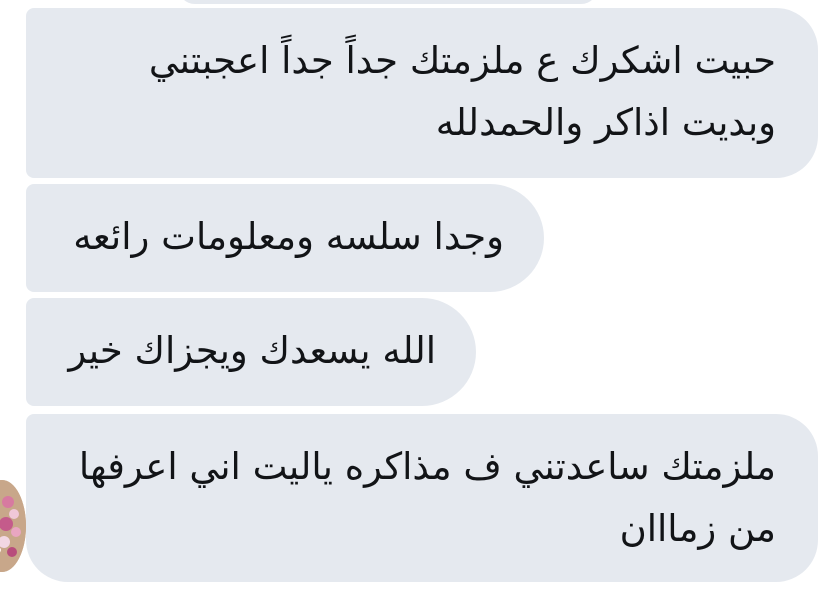 This screenshot has height=608, width=835. I want to click on message-bubble-3: الله يسعدك ويجزاك خير, so click(251, 352).